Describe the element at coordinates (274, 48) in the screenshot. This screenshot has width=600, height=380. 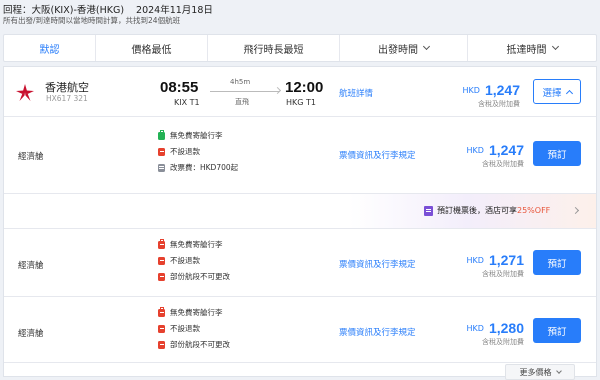
I see `sort-tab-shortest-duration: 飛行時長最短` at that location.